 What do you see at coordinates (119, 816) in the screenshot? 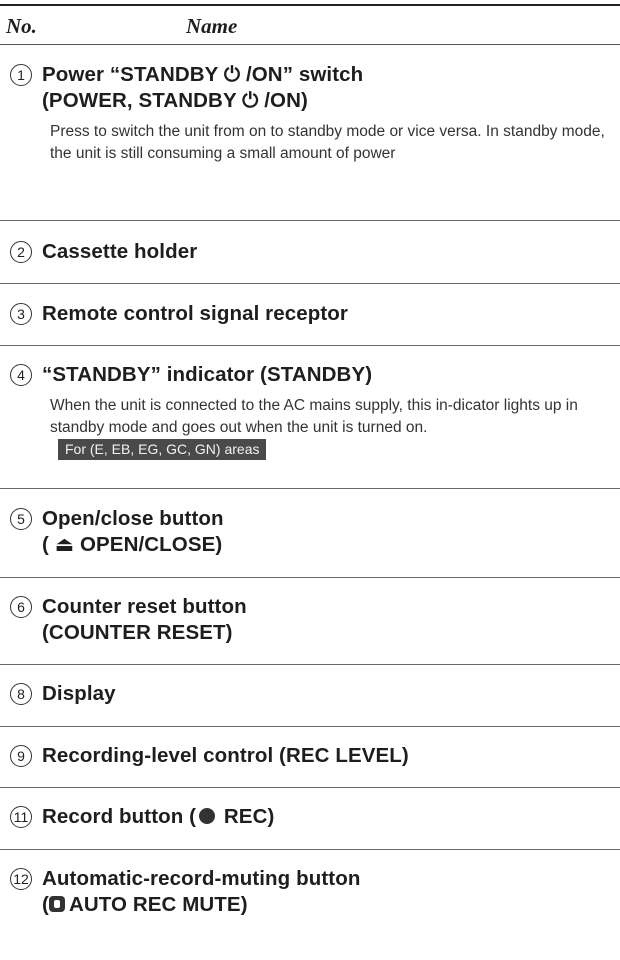
I see `item-title: Record button (` at bounding box center [119, 816].